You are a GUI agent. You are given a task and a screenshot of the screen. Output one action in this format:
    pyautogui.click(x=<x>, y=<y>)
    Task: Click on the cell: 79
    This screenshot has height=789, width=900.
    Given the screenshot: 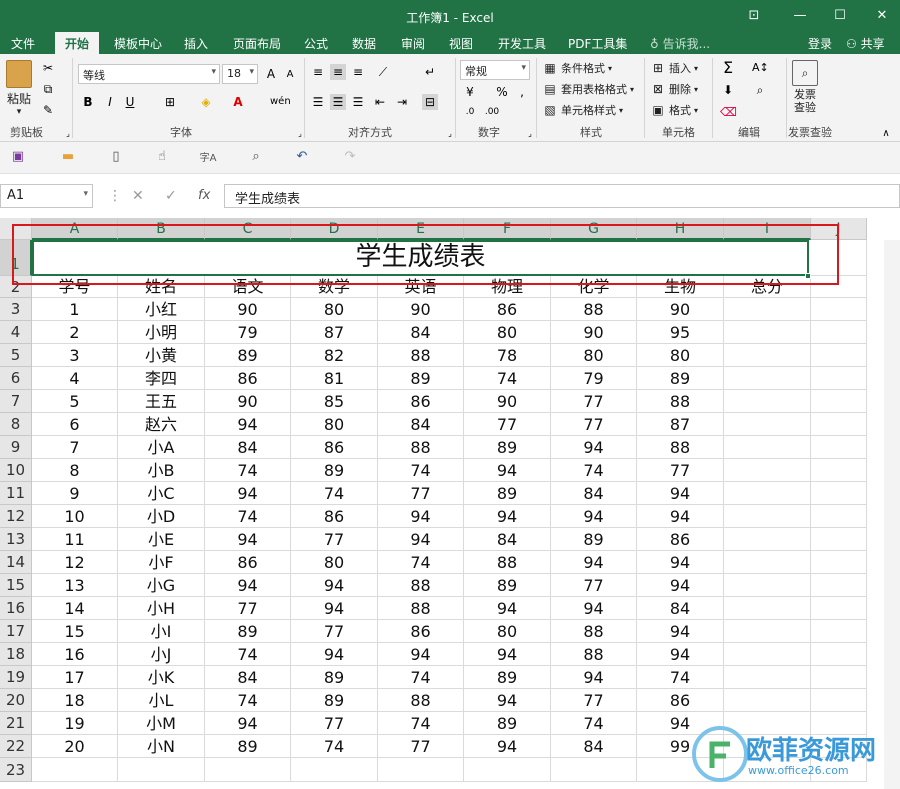 What is the action you would take?
    pyautogui.click(x=594, y=378)
    